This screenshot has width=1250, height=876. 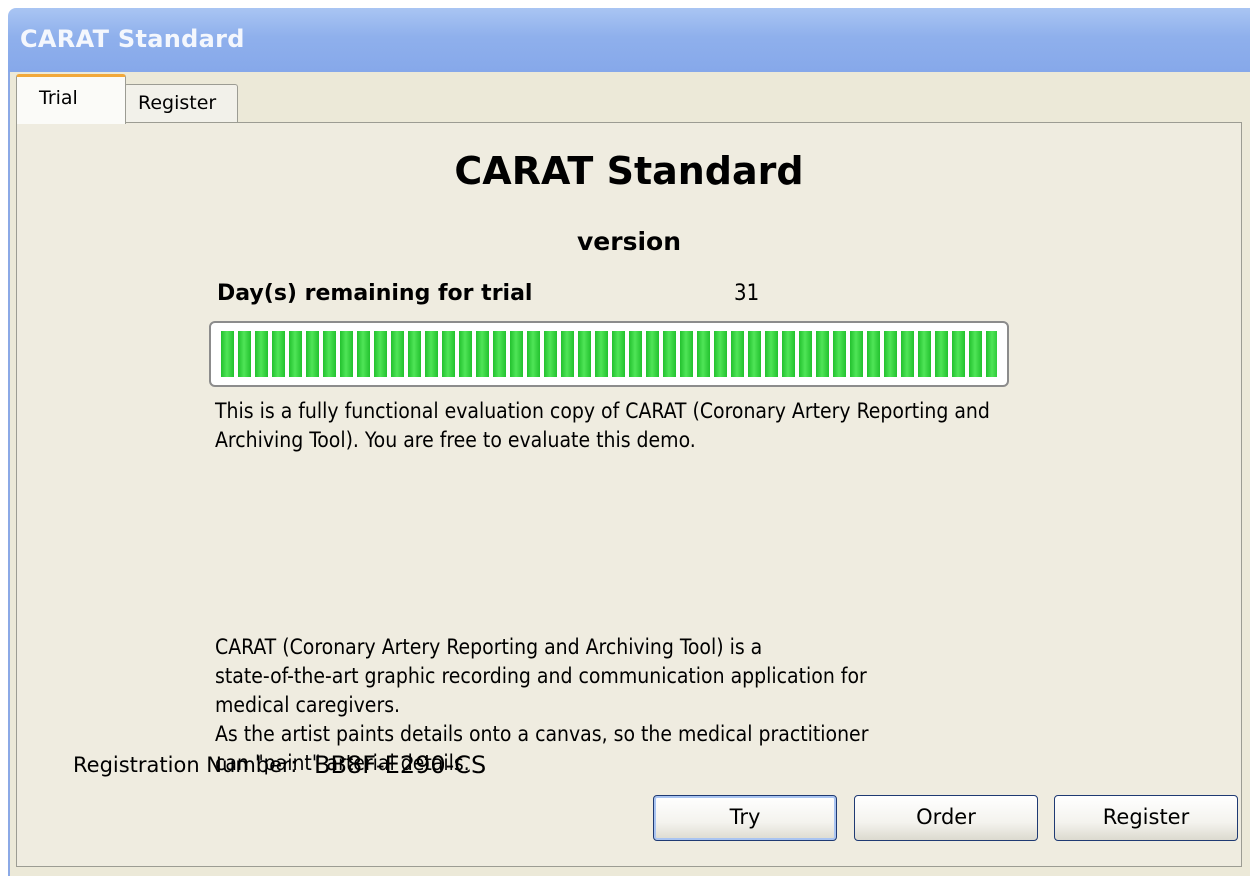 I want to click on product-title: CARAT Standard, so click(x=629, y=171).